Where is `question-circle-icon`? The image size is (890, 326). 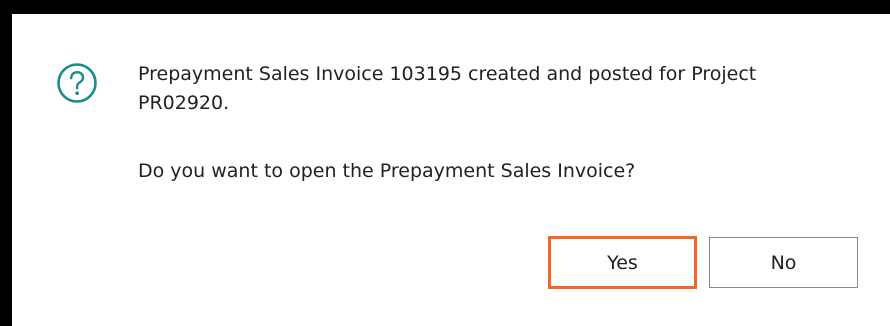
question-circle-icon is located at coordinates (77, 83).